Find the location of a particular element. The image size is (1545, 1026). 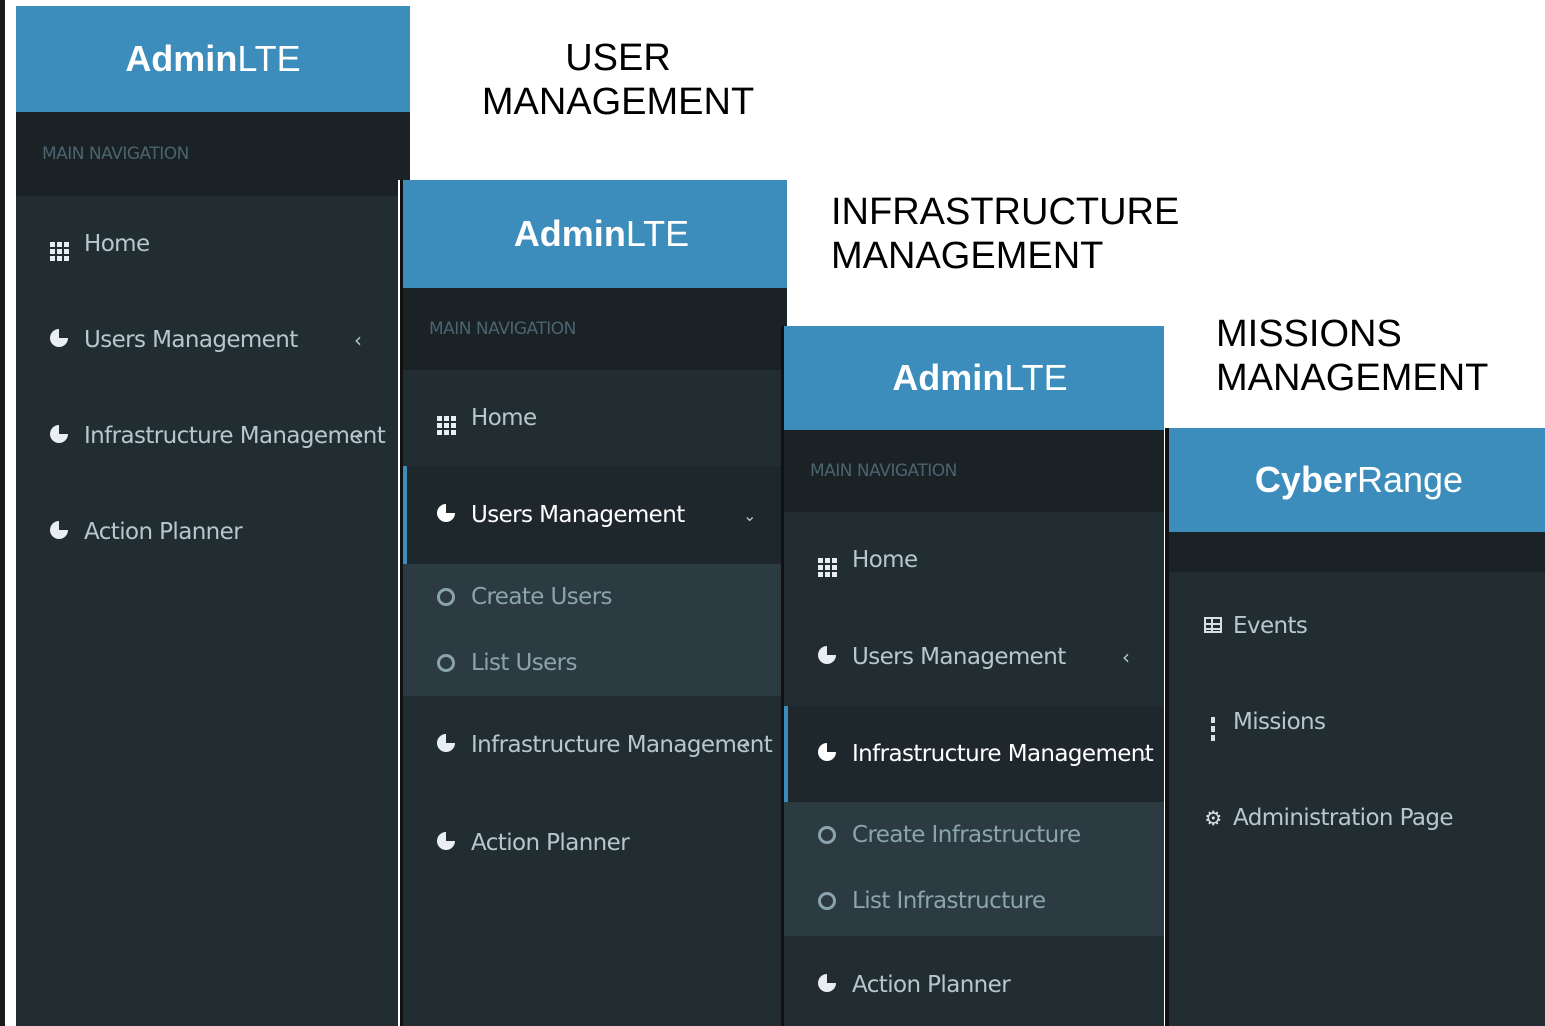

caption-missions-management: MISSIONS MANAGEMENT is located at coordinates (1352, 356).